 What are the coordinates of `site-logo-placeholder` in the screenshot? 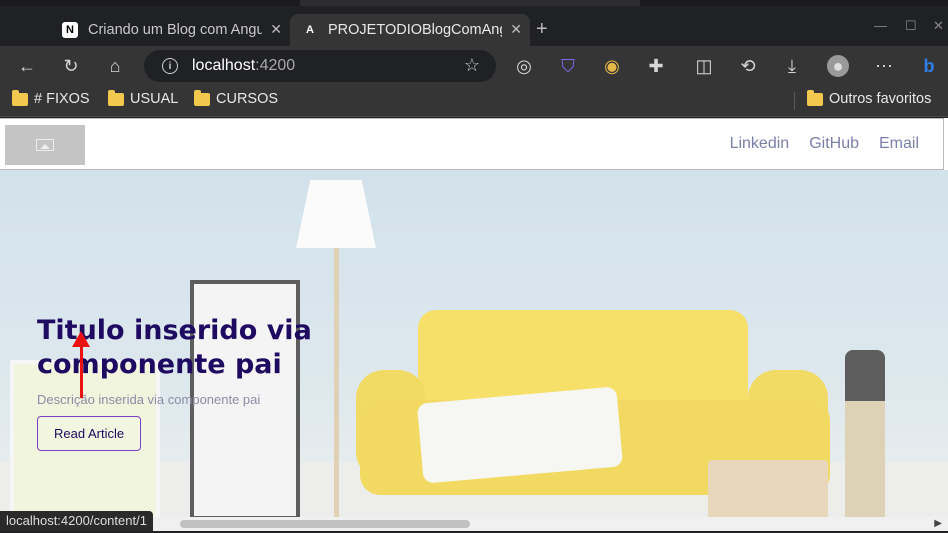 It's located at (45, 145).